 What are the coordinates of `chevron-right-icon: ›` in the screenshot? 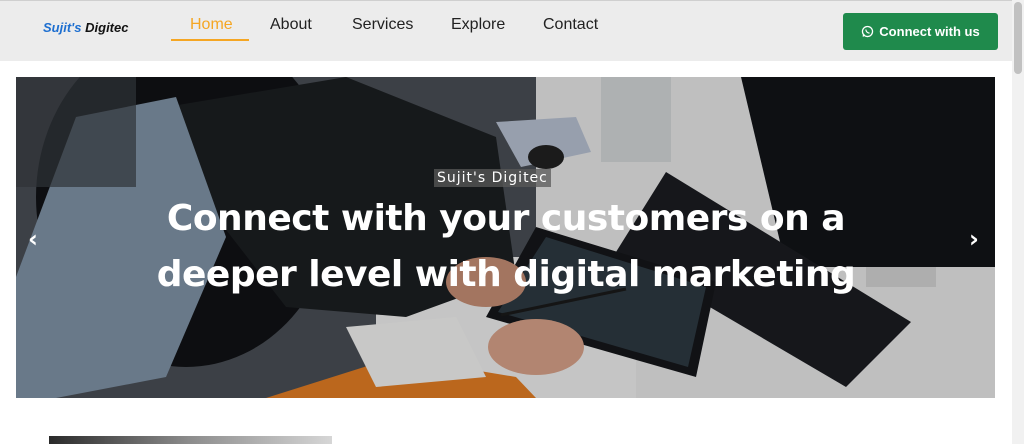 It's located at (974, 239).